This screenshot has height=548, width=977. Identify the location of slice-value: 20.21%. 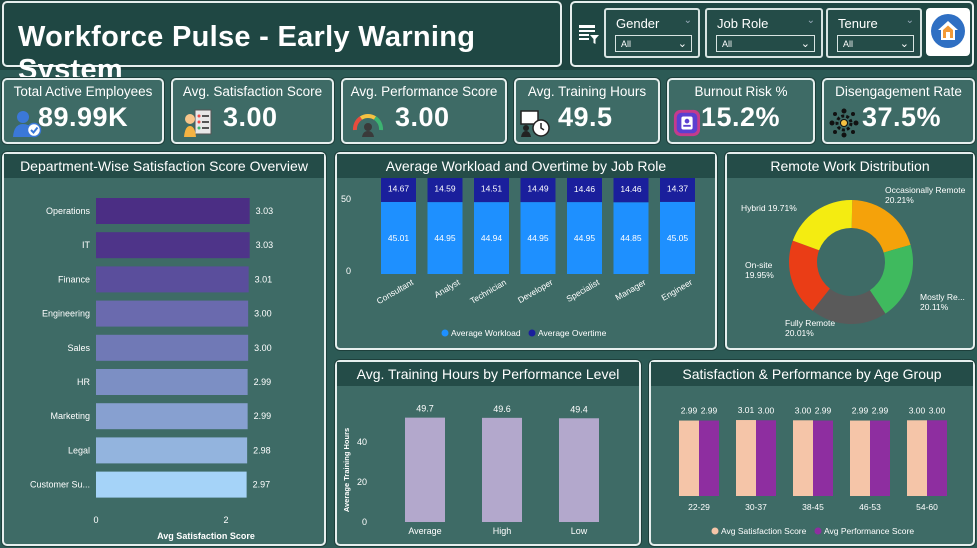
(899, 200).